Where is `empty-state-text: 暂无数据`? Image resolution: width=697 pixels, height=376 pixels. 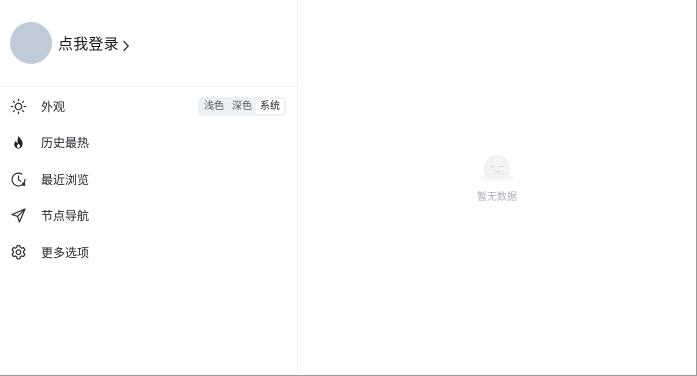
empty-state-text: 暂无数据 is located at coordinates (497, 197).